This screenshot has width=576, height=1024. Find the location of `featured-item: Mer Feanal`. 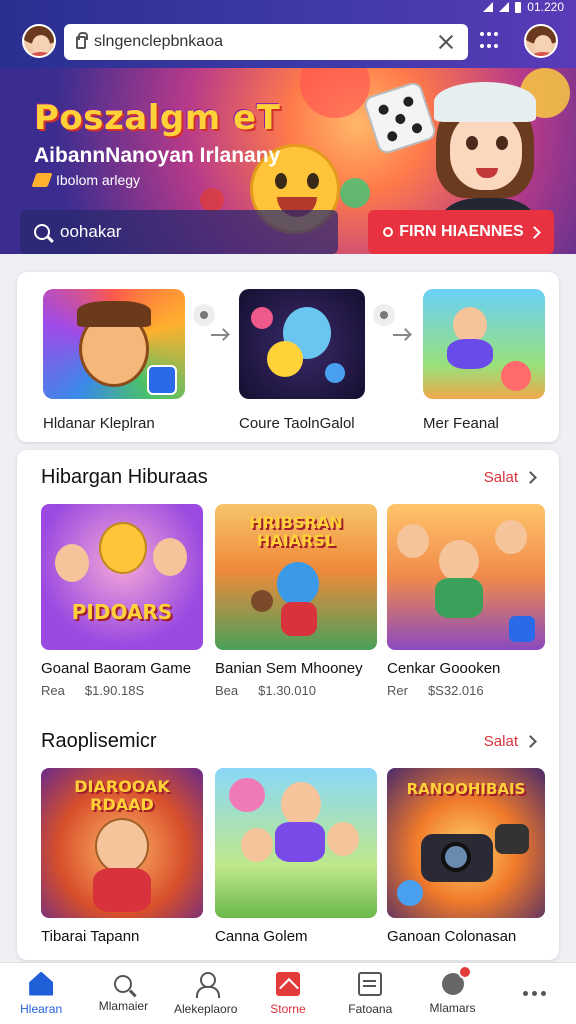

featured-item: Mer Feanal is located at coordinates (484, 360).